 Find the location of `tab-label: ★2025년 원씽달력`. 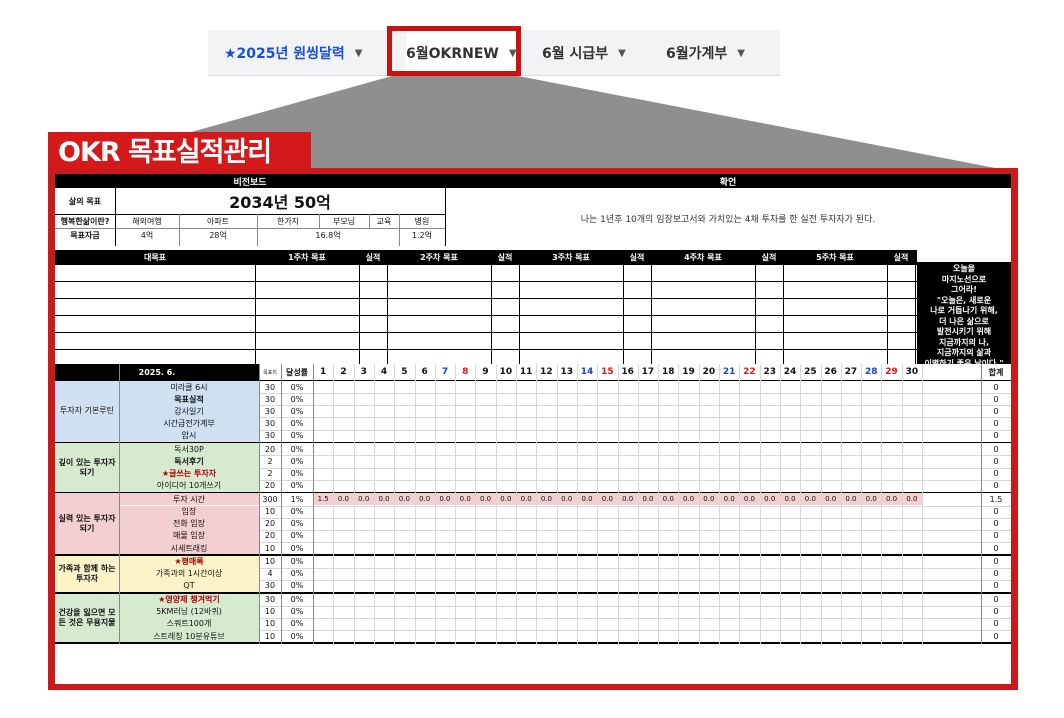

tab-label: ★2025년 원씽달력 is located at coordinates (284, 54).